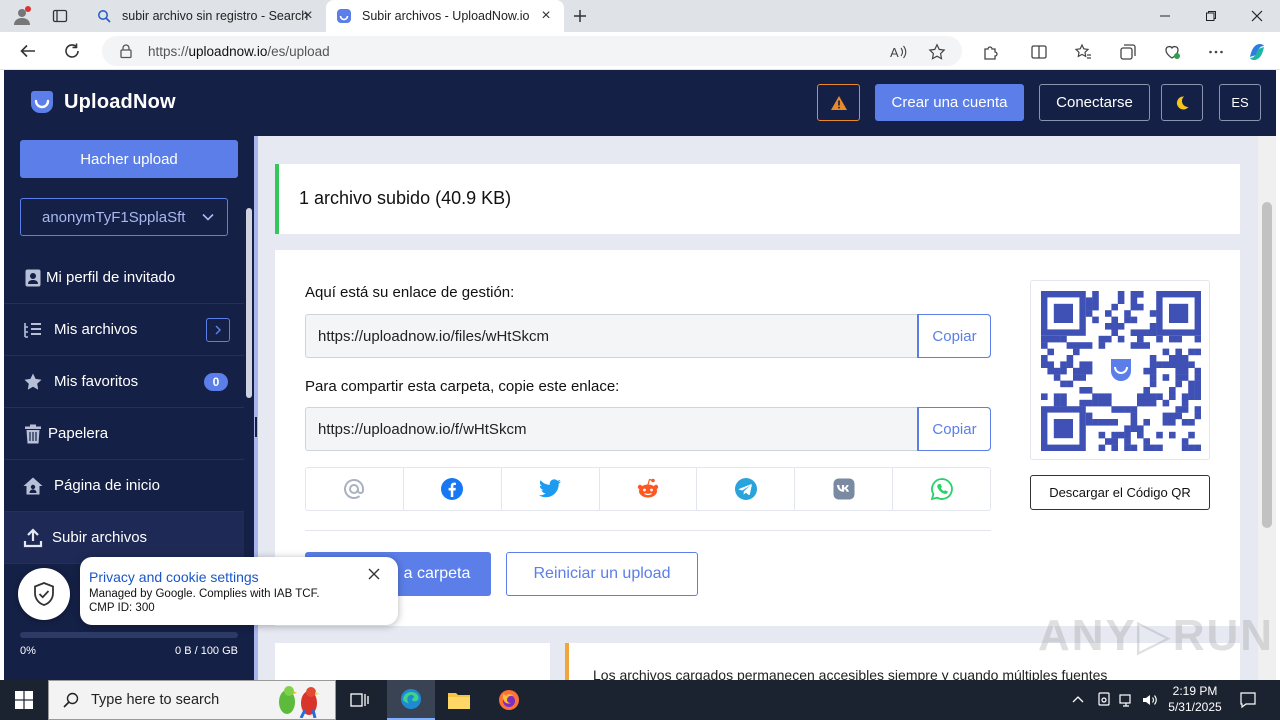 This screenshot has width=1280, height=720. I want to click on clock-date: 5/31/2025, so click(1195, 707).